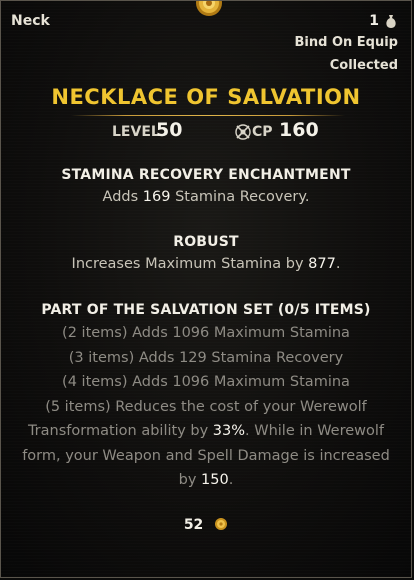  What do you see at coordinates (206, 97) in the screenshot?
I see `item-name: NECKLACE OF SALVATION` at bounding box center [206, 97].